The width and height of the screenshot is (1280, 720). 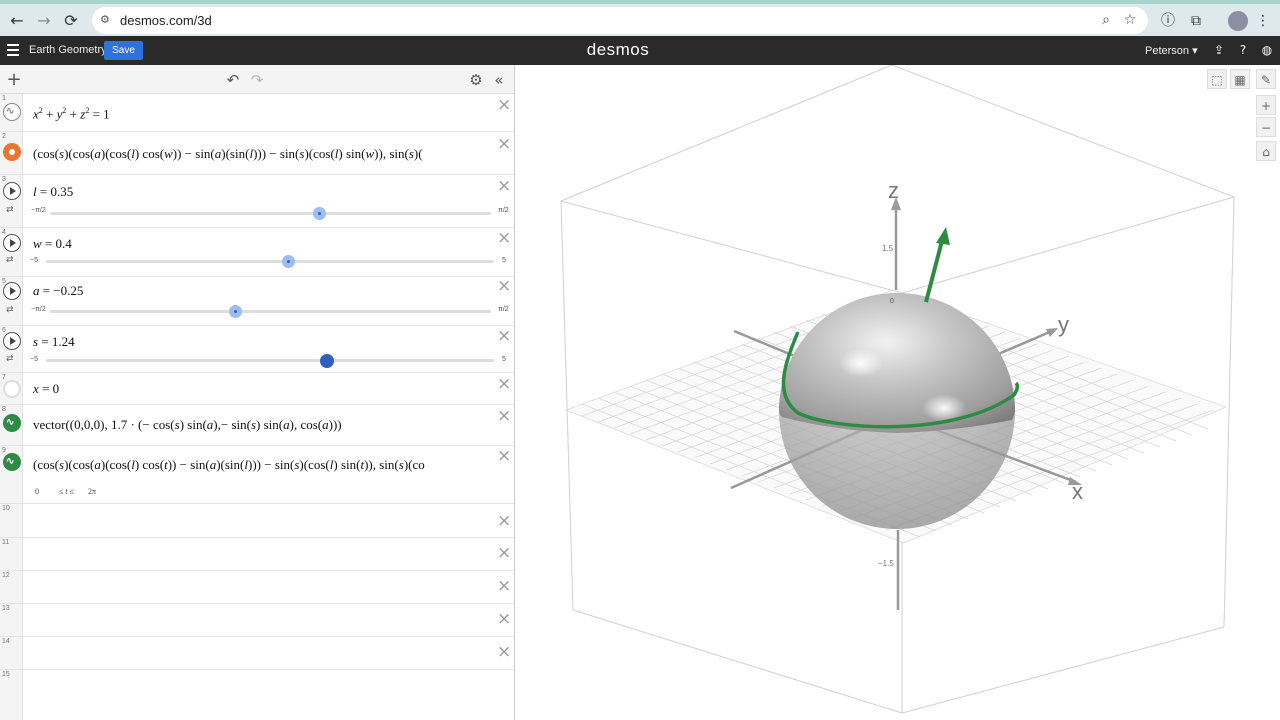 I want to click on expression-math: s = 1.24, so click(x=54, y=342).